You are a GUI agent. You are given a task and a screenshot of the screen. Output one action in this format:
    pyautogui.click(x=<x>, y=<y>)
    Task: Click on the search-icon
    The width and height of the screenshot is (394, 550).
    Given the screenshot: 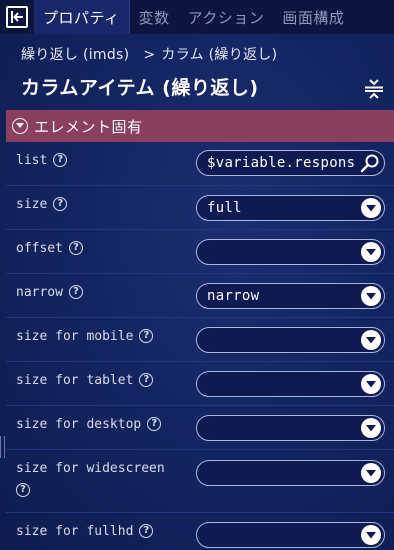 What is the action you would take?
    pyautogui.click(x=370, y=163)
    